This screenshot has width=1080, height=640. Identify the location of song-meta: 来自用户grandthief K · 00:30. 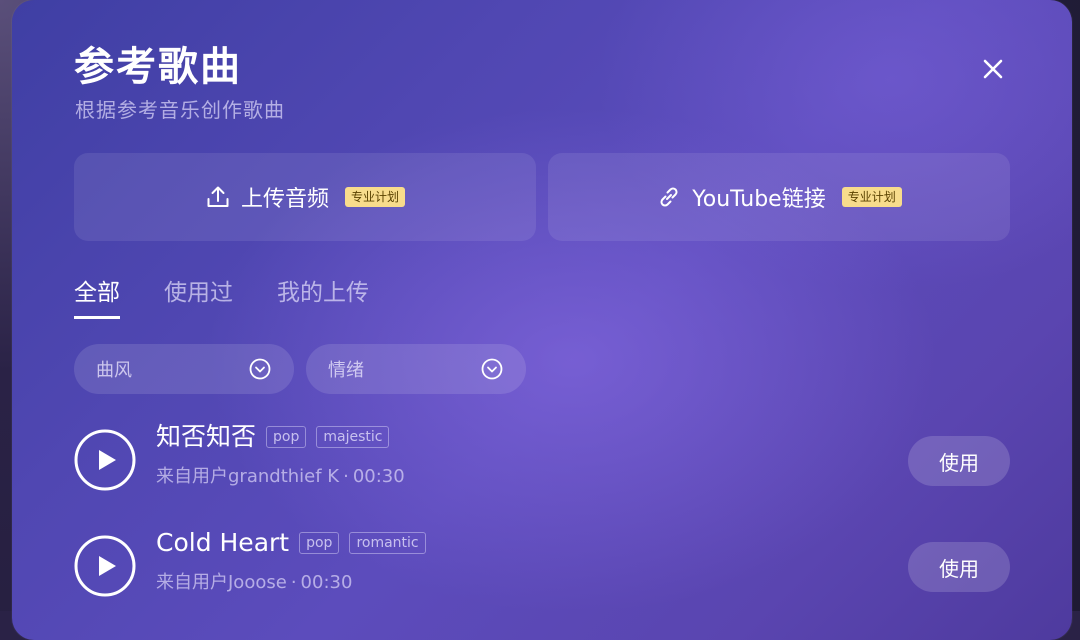
(280, 477).